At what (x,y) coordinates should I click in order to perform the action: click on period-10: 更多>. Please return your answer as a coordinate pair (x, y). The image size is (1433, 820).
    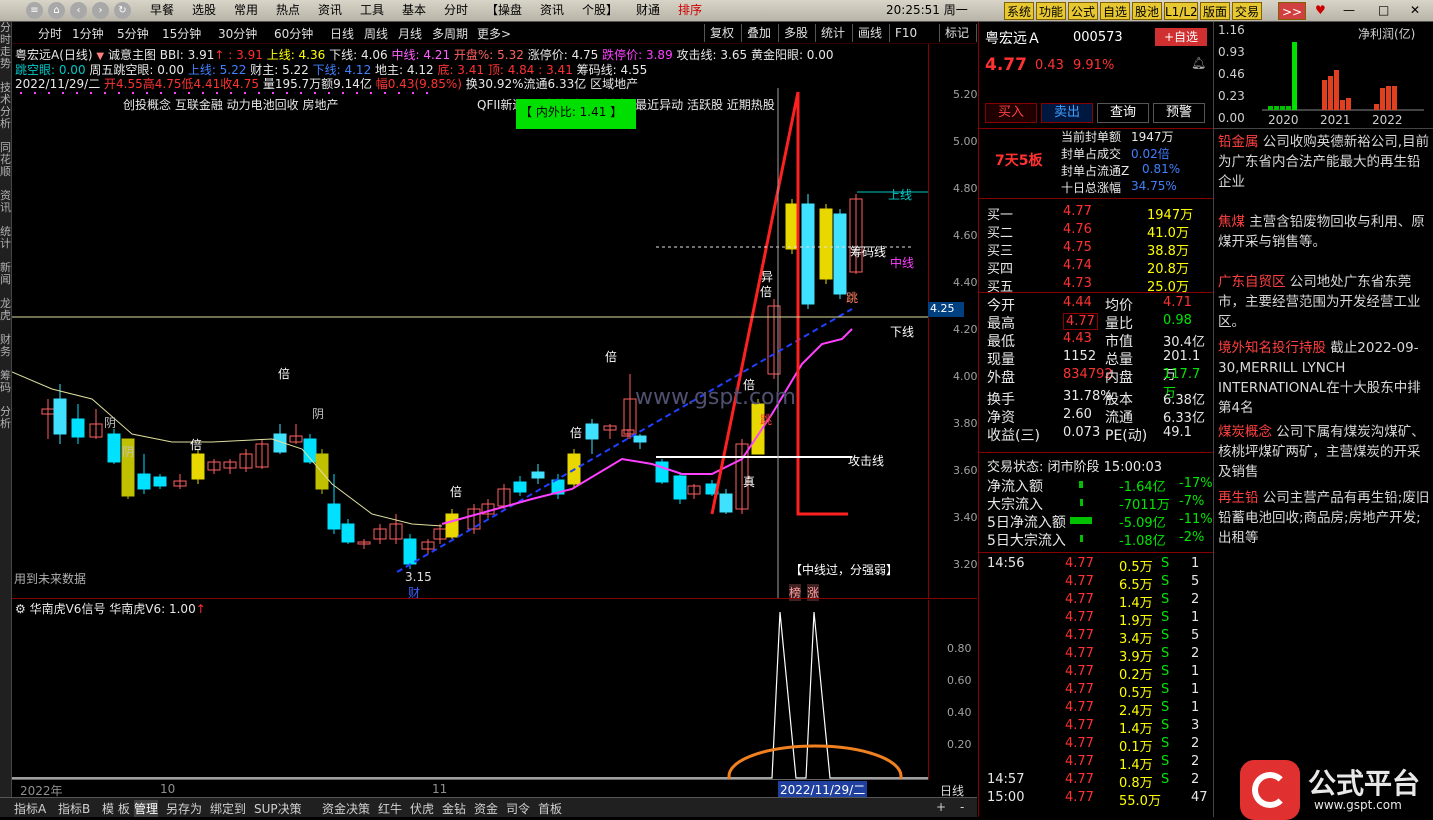
    Looking at the image, I should click on (494, 33).